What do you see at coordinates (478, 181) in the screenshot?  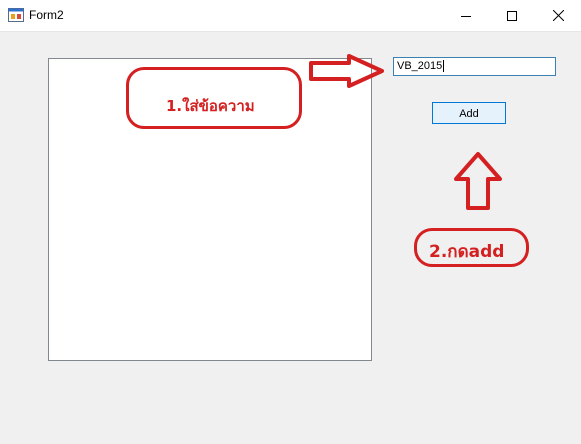 I see `up-arrow-icon` at bounding box center [478, 181].